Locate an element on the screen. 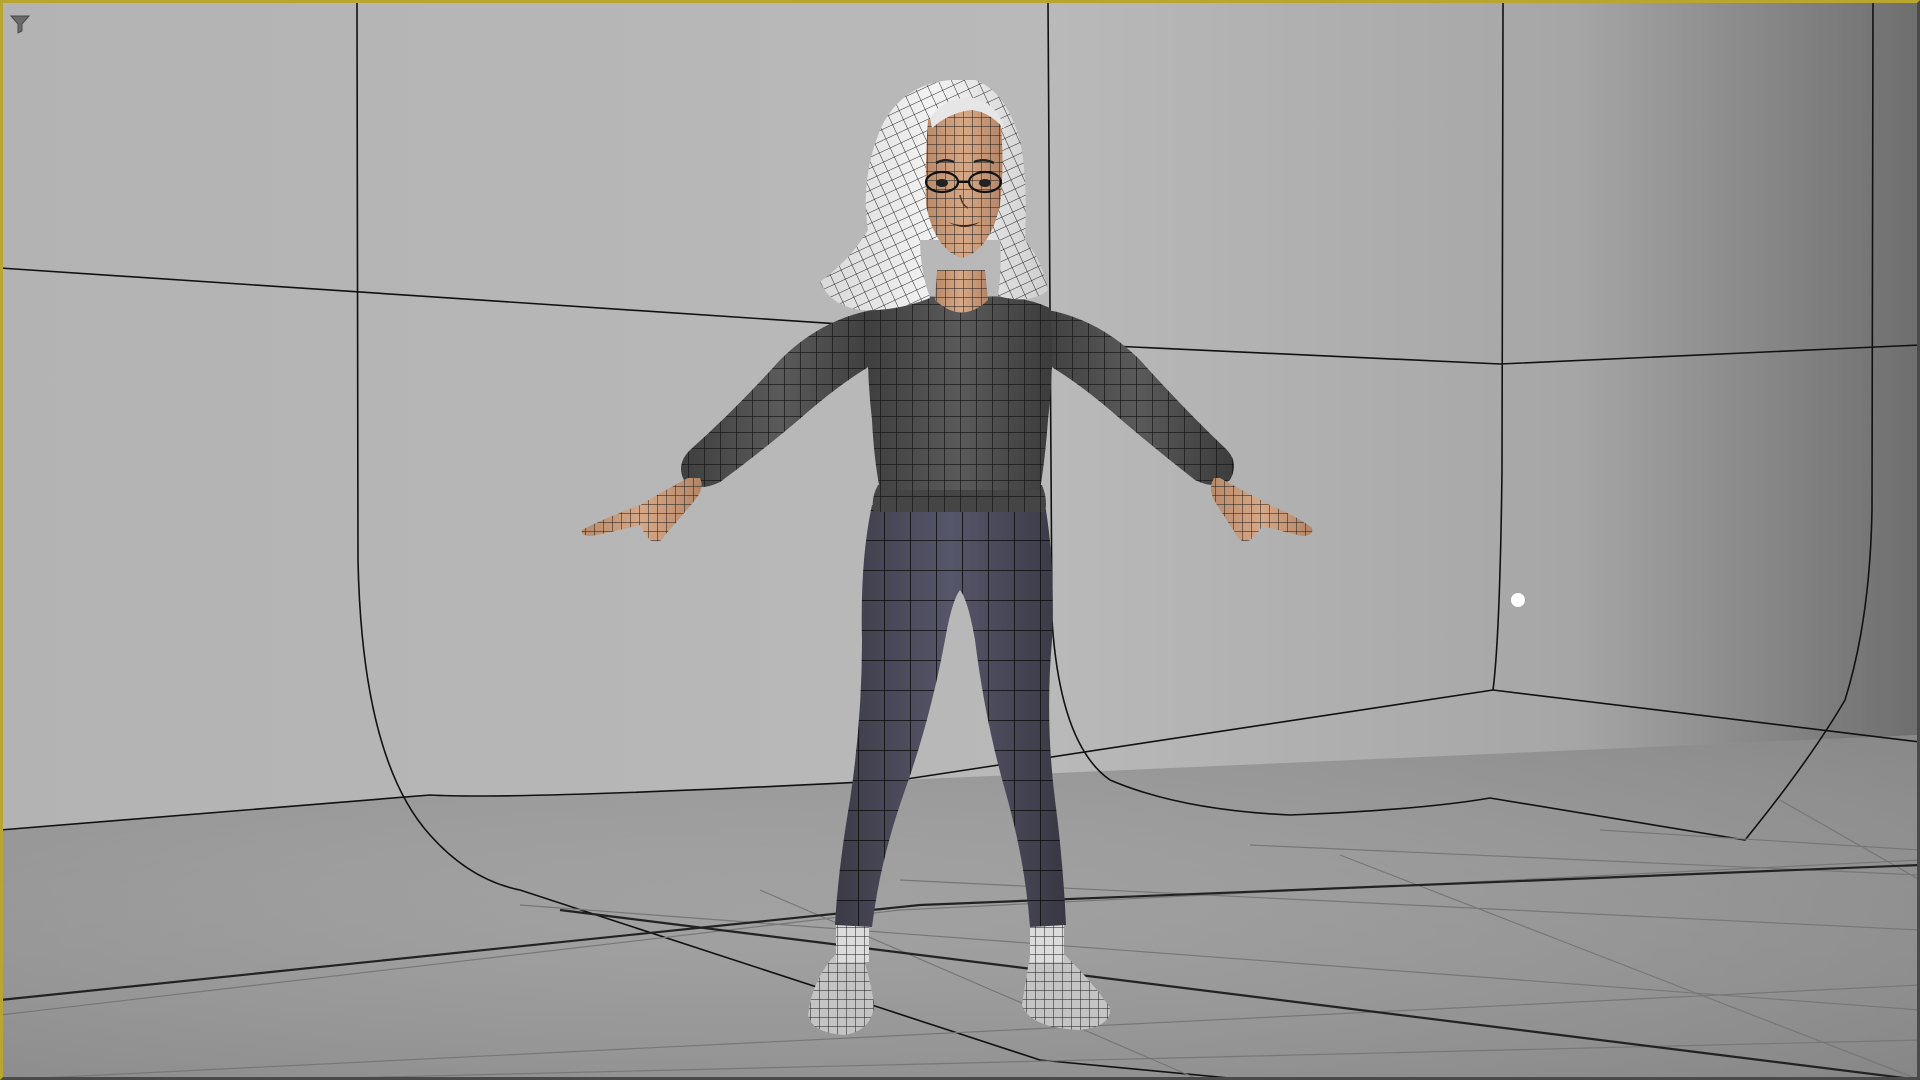 This screenshot has width=1920, height=1080. sweater is located at coordinates (960, 393).